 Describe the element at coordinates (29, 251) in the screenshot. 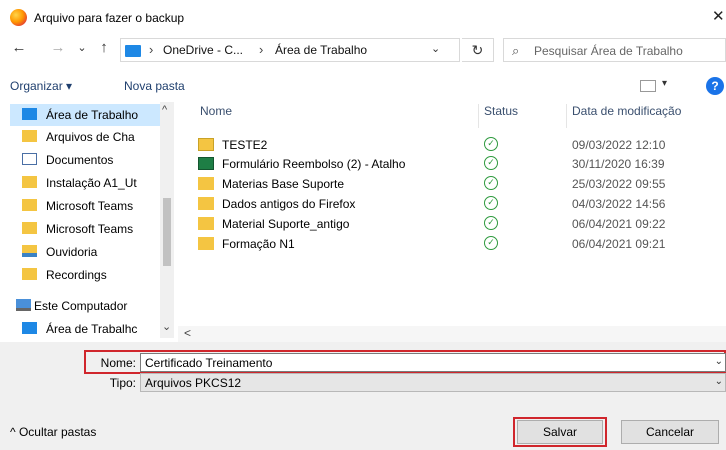

I see `shared-folder-icon` at that location.